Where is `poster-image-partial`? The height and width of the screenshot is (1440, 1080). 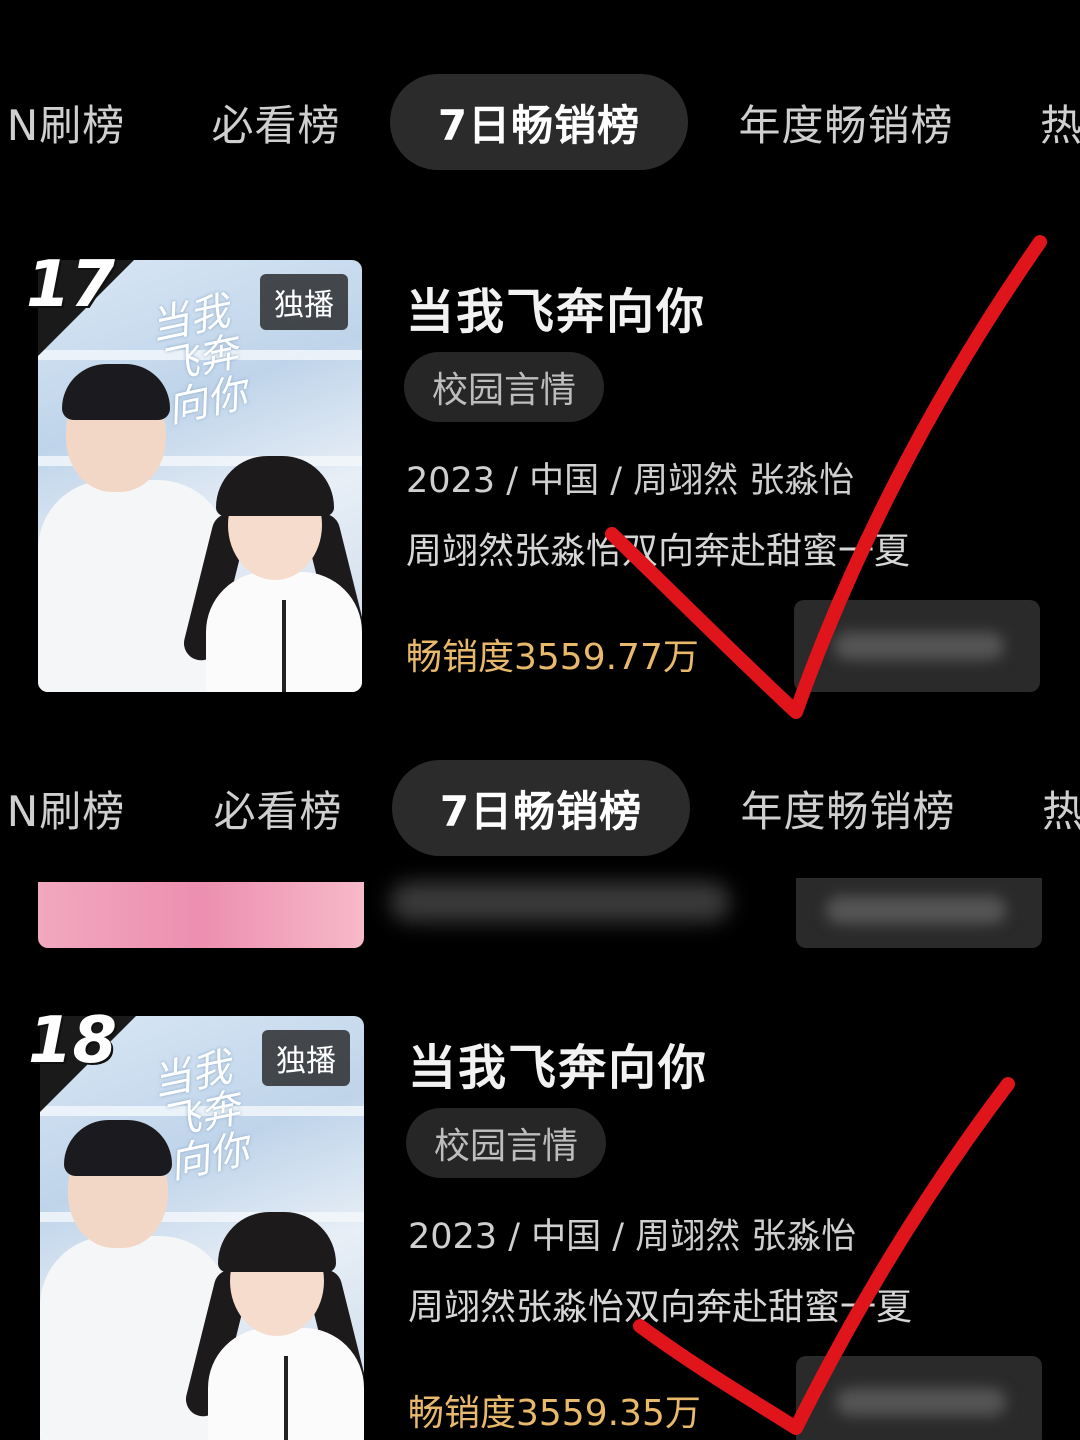
poster-image-partial is located at coordinates (201, 915).